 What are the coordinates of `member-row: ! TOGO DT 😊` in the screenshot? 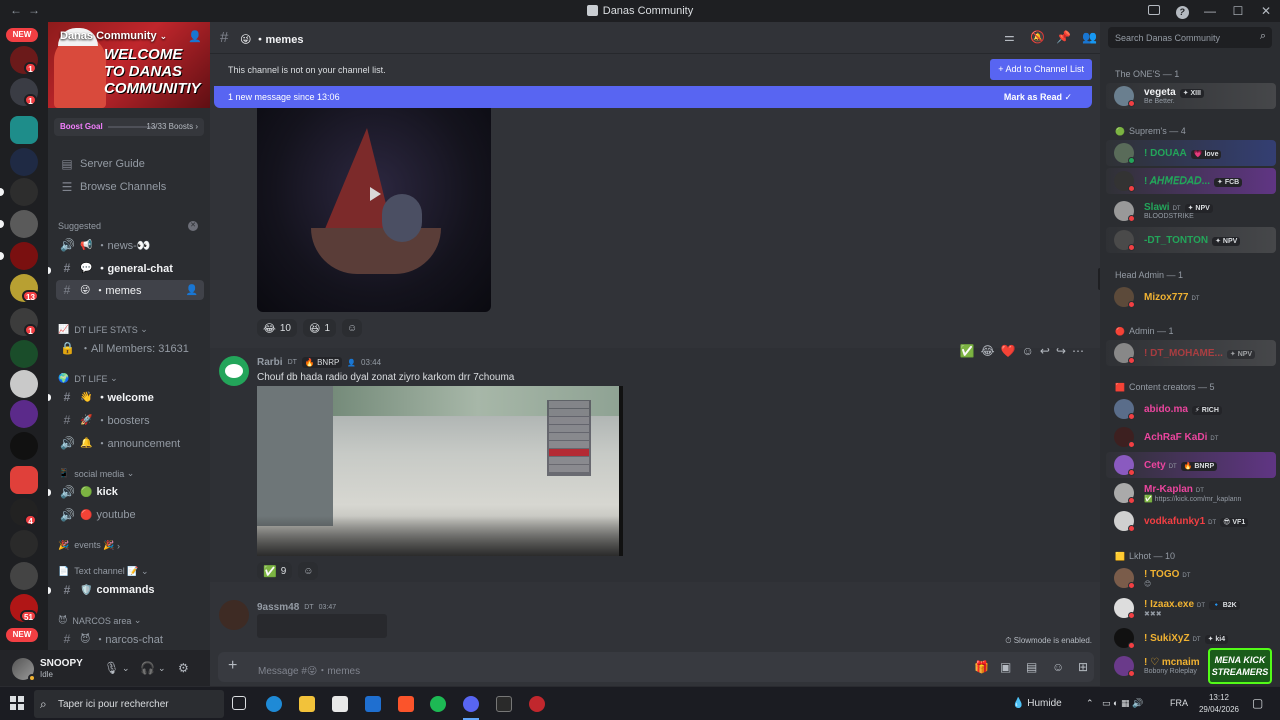 It's located at (1191, 578).